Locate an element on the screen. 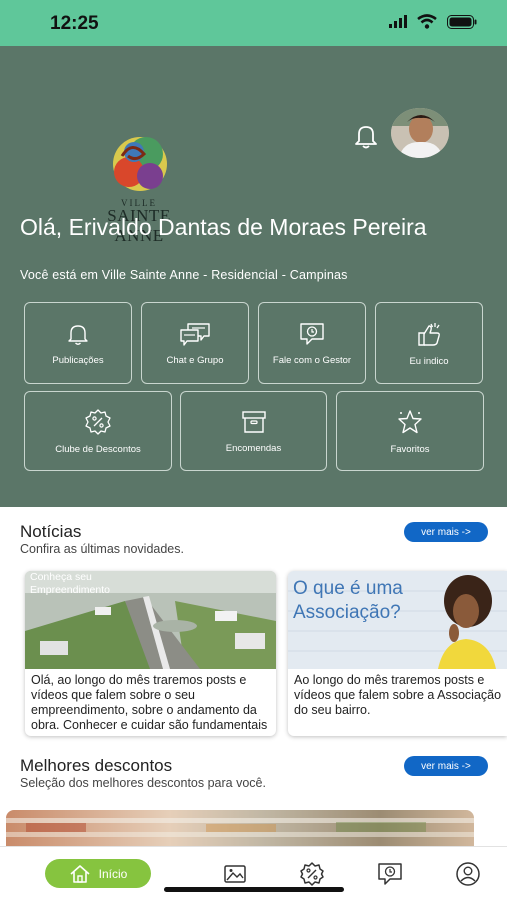 This screenshot has height=900, width=507. avatar-photo-icon is located at coordinates (420, 133).